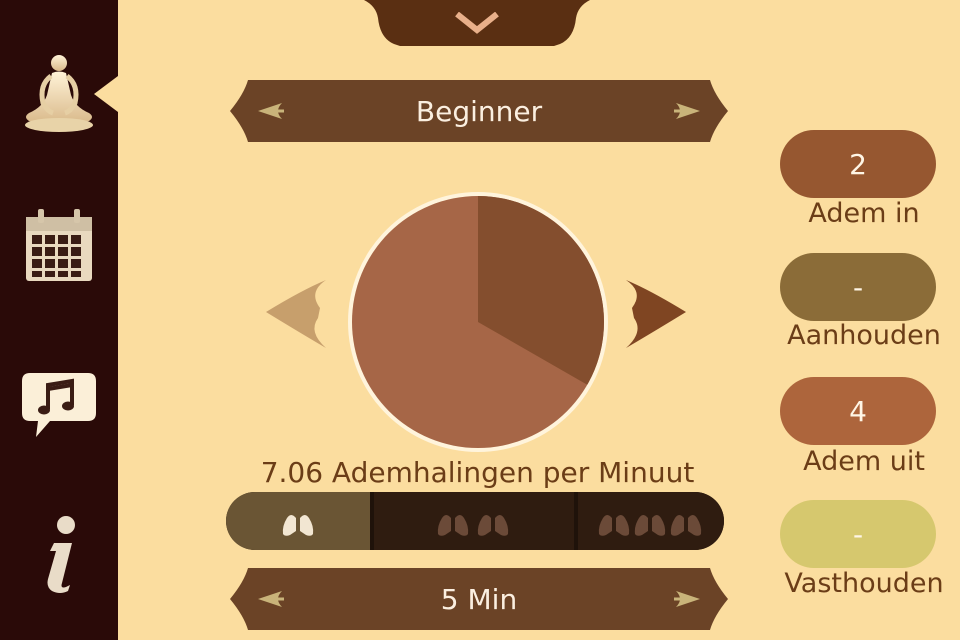  I want to click on segment-three-lungs, so click(651, 521).